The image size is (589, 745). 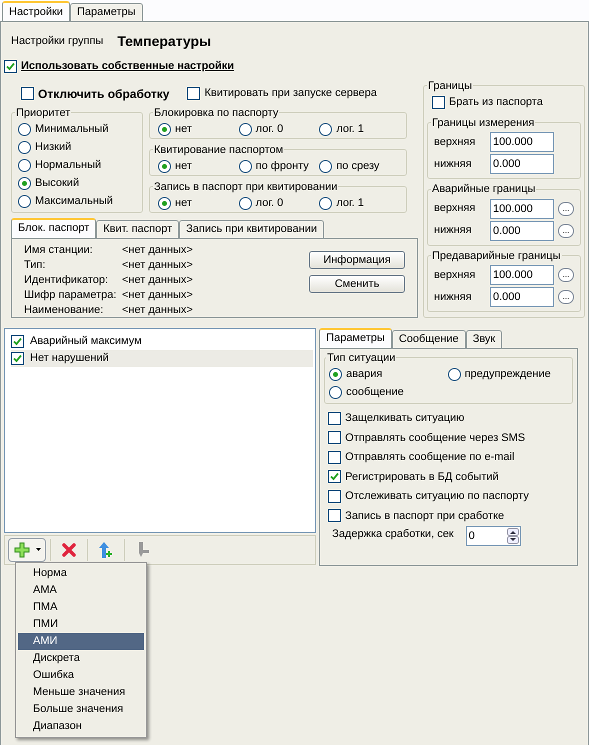 I want to click on field-label: Идентификатор:, so click(x=67, y=280).